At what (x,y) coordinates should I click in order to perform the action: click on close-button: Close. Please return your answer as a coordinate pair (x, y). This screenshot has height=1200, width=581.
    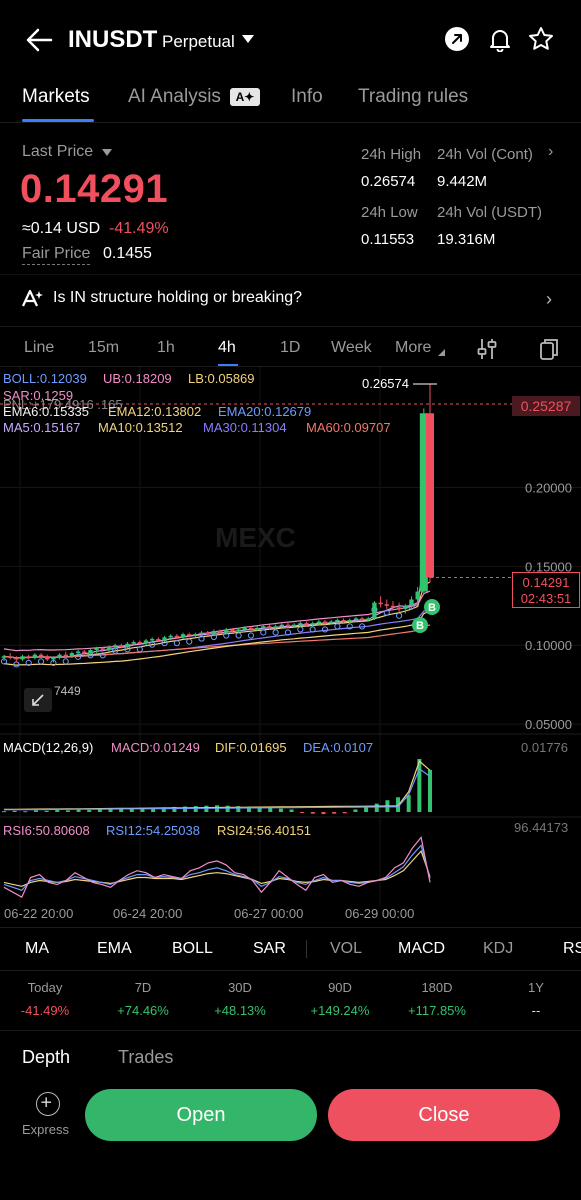
    Looking at the image, I should click on (444, 1115).